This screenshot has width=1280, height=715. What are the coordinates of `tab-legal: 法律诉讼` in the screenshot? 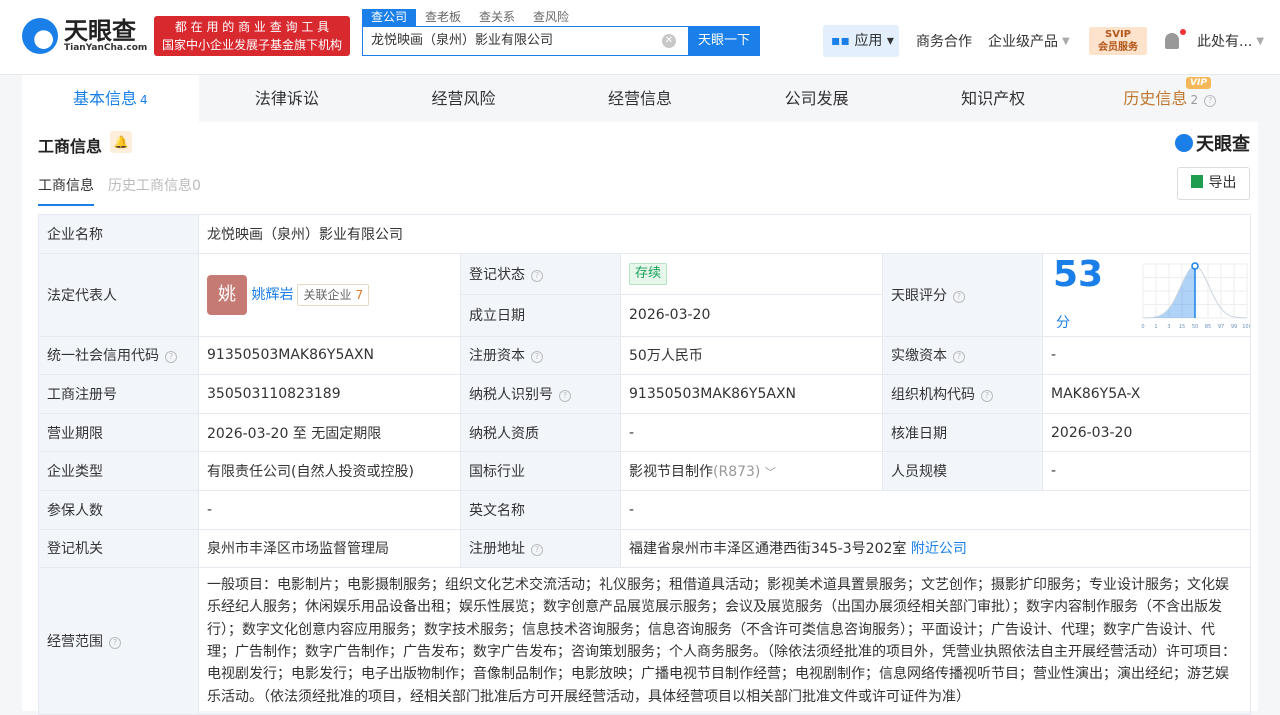 It's located at (287, 98).